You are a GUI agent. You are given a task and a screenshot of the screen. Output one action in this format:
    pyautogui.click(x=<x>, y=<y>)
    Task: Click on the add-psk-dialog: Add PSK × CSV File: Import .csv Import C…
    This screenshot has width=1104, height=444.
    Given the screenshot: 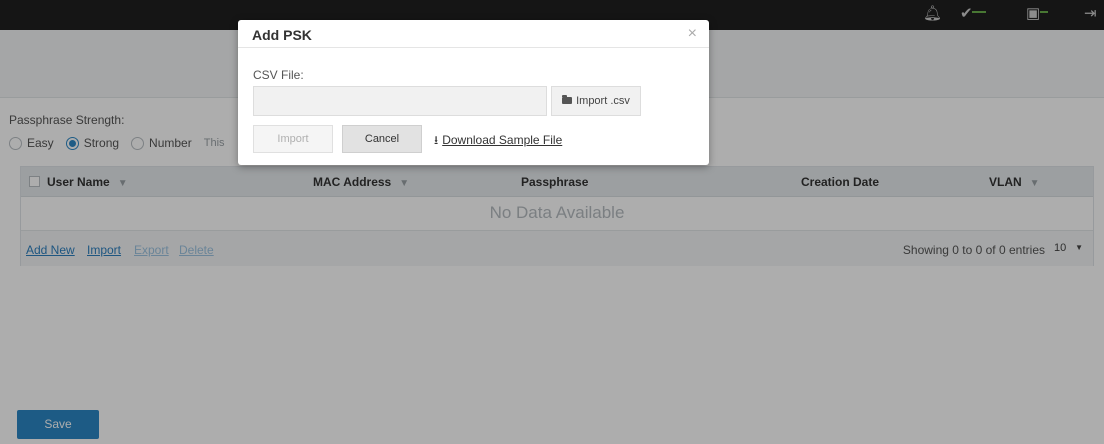 What is the action you would take?
    pyautogui.click(x=473, y=92)
    